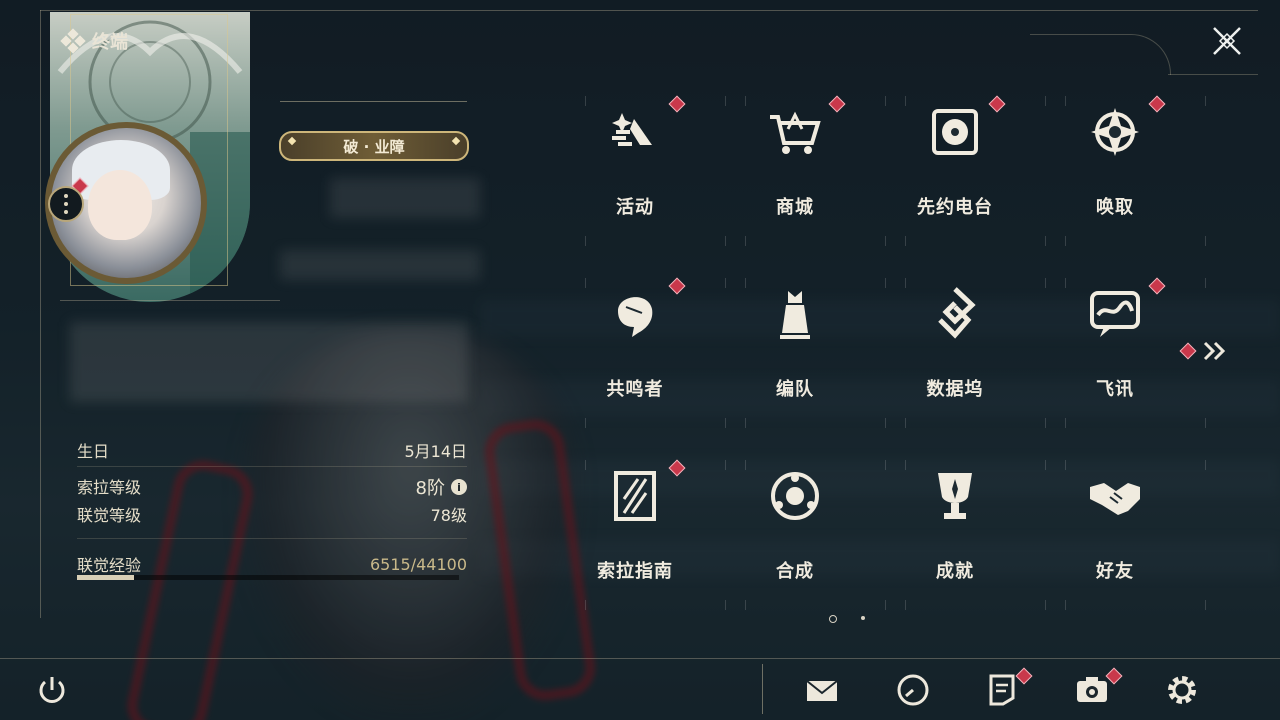 The height and width of the screenshot is (720, 1280). I want to click on mail-icon, so click(822, 690).